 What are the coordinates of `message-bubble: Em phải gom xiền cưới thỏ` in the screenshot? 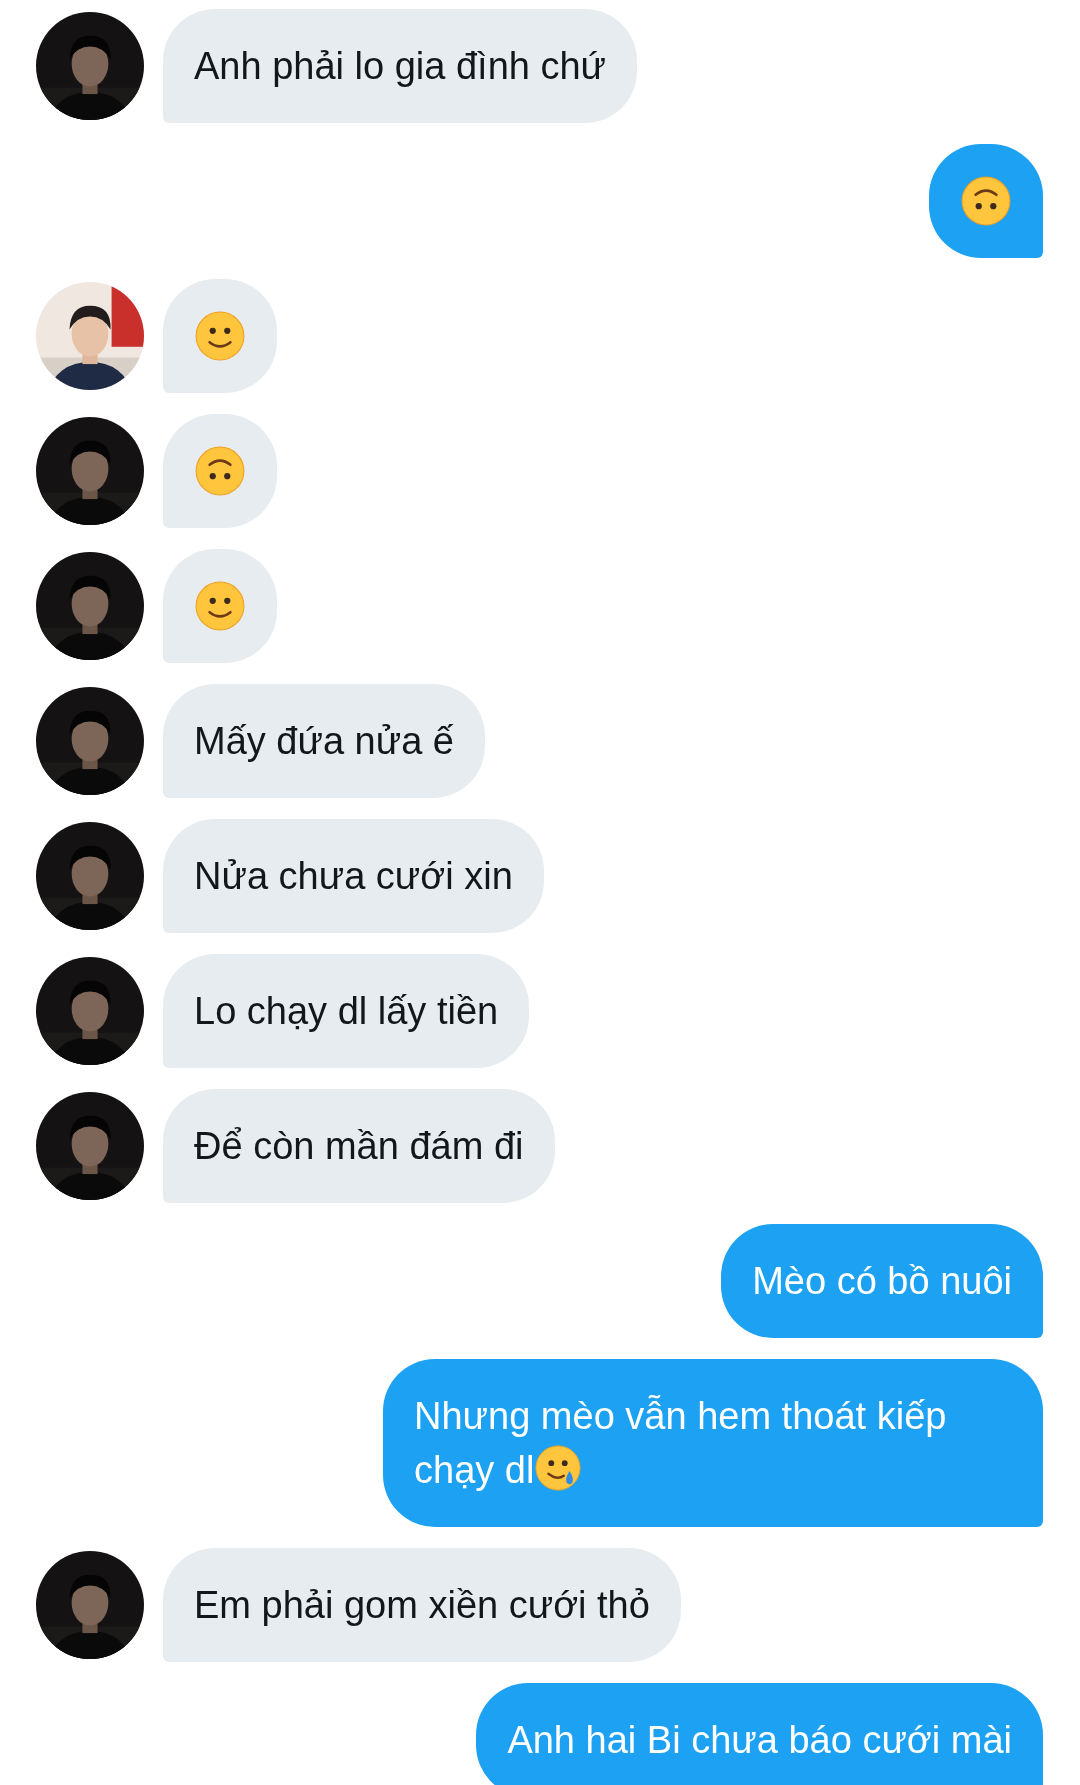 It's located at (422, 1605).